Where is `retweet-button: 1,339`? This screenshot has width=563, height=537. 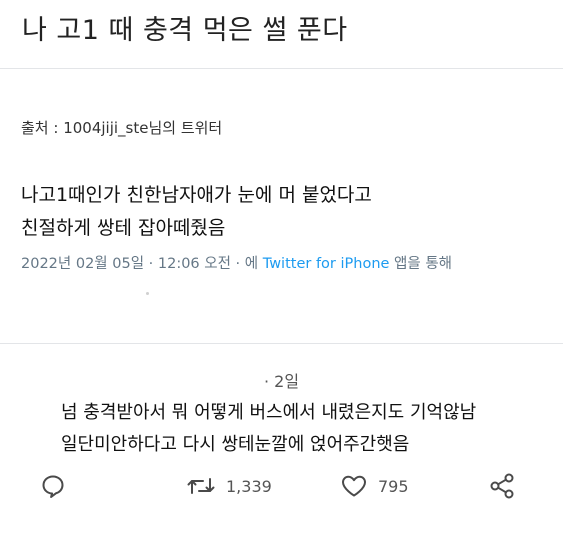
retweet-button: 1,339 is located at coordinates (229, 486).